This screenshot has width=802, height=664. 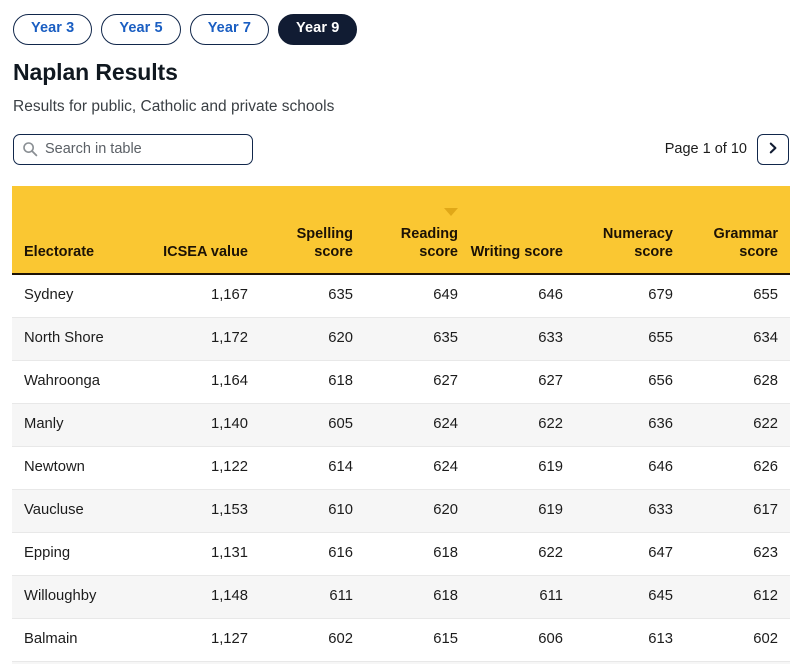 I want to click on next-page-button, so click(x=773, y=149).